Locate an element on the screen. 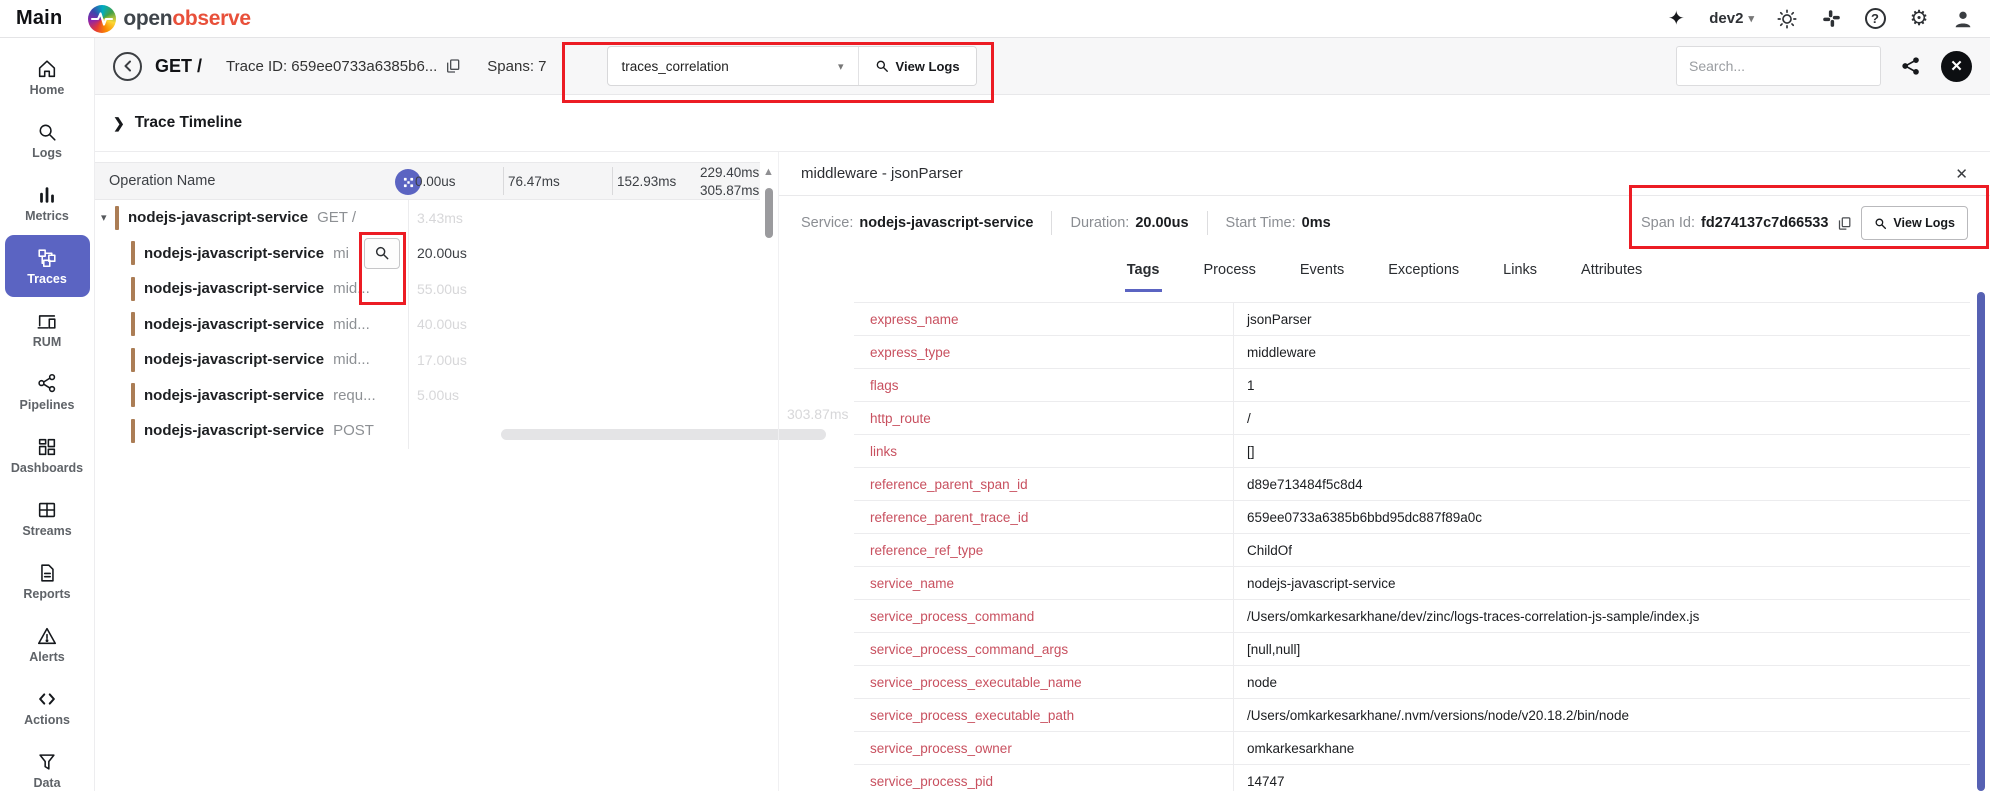  tag-value: 1 is located at coordinates (1251, 385).